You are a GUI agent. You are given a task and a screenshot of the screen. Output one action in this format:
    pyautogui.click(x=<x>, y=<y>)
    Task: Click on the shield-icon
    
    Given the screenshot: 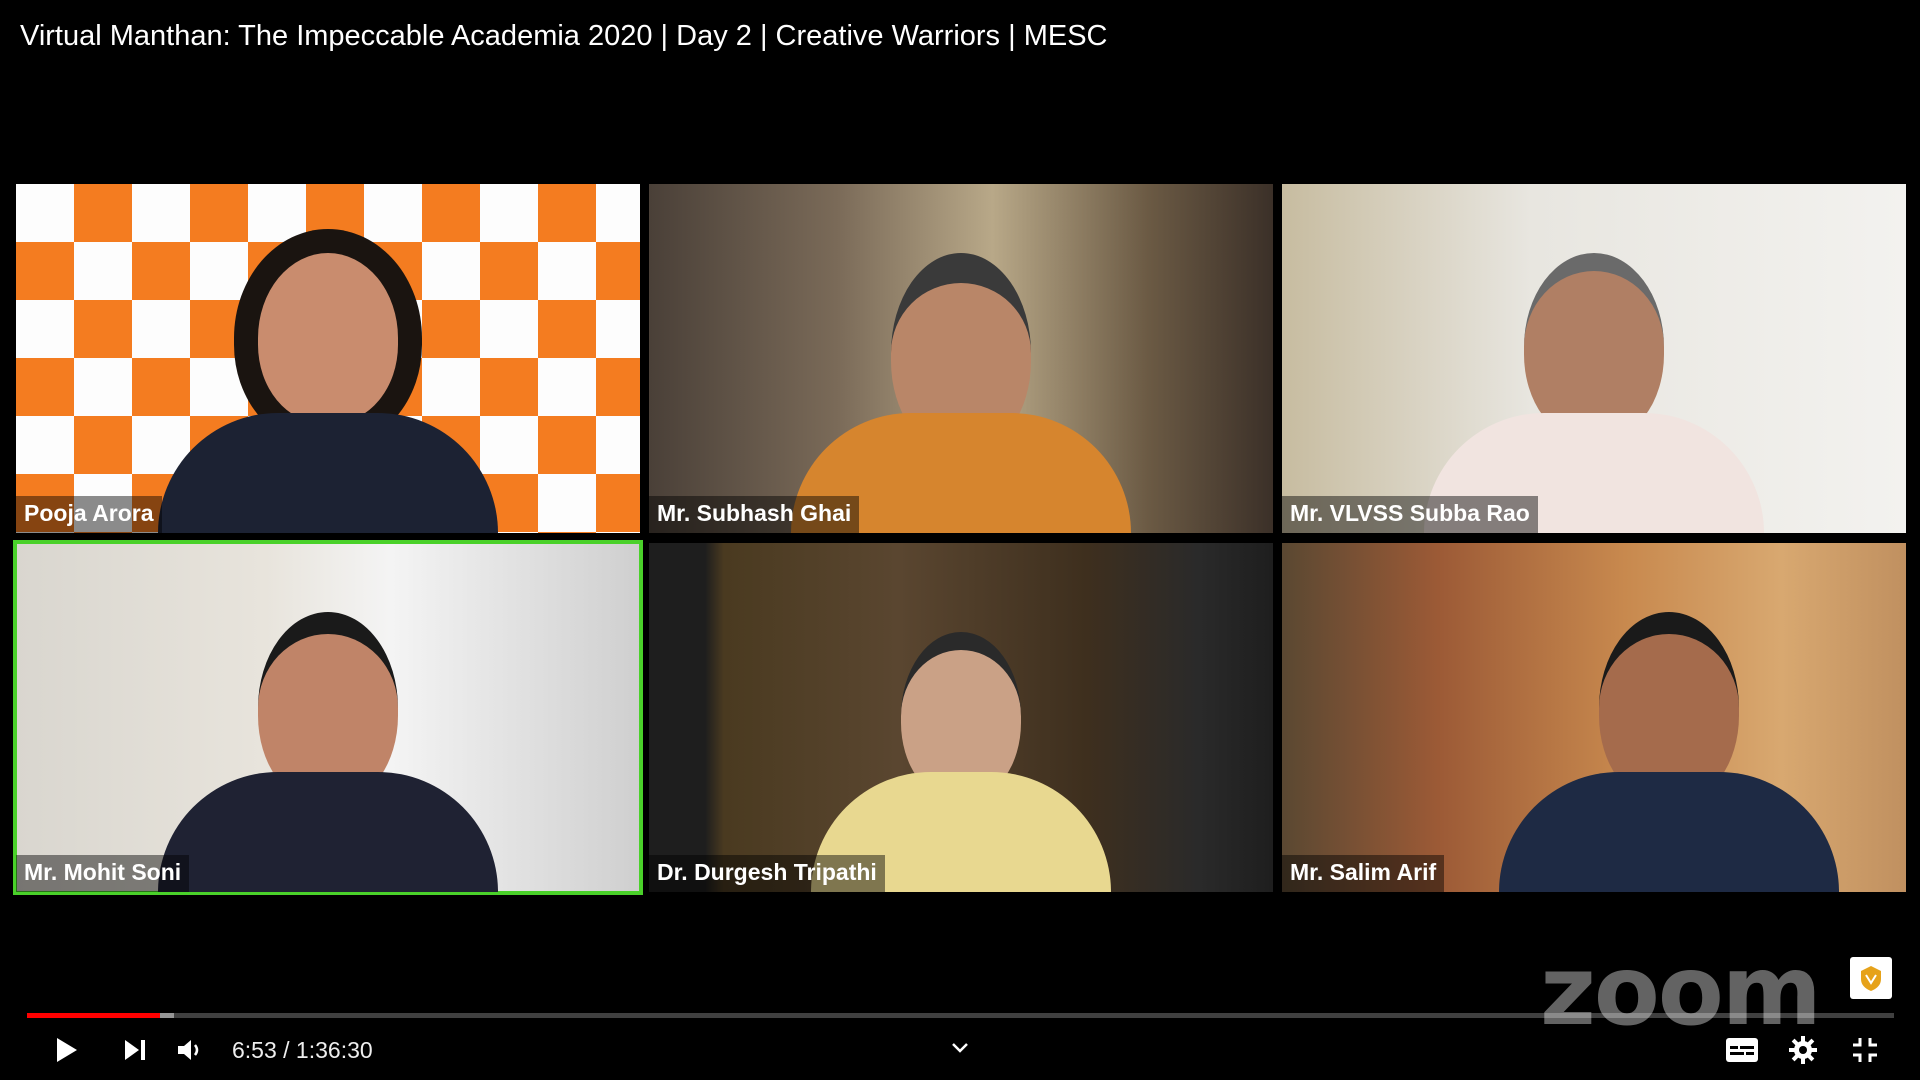 What is the action you would take?
    pyautogui.click(x=1871, y=978)
    